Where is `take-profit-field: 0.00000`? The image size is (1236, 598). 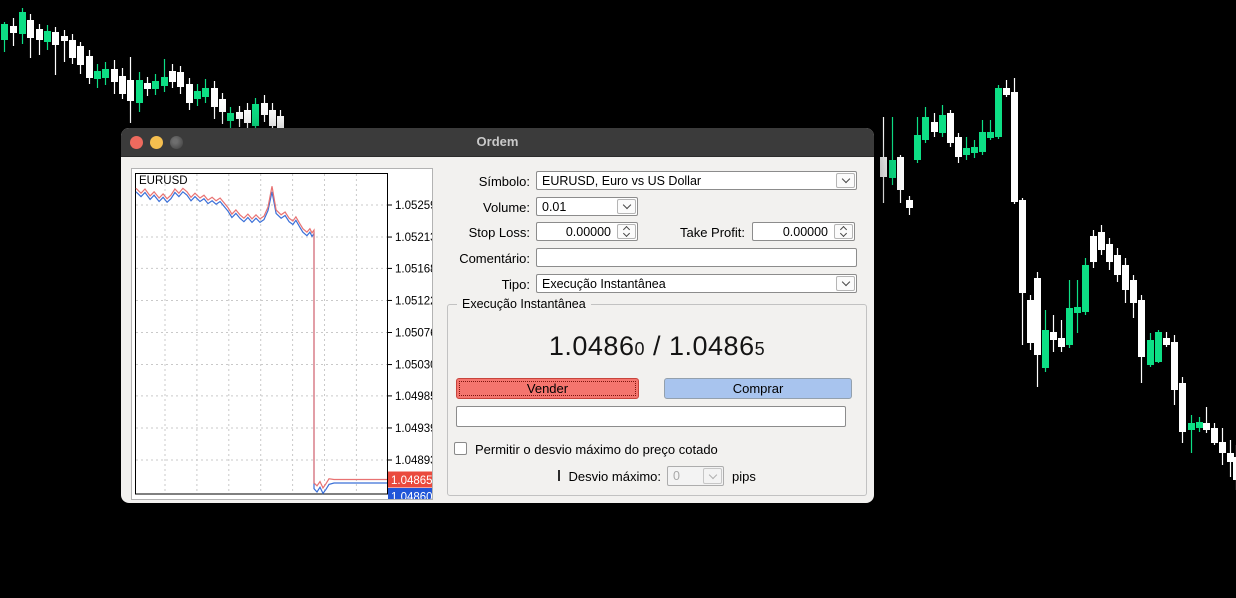
take-profit-field: 0.00000 is located at coordinates (803, 231).